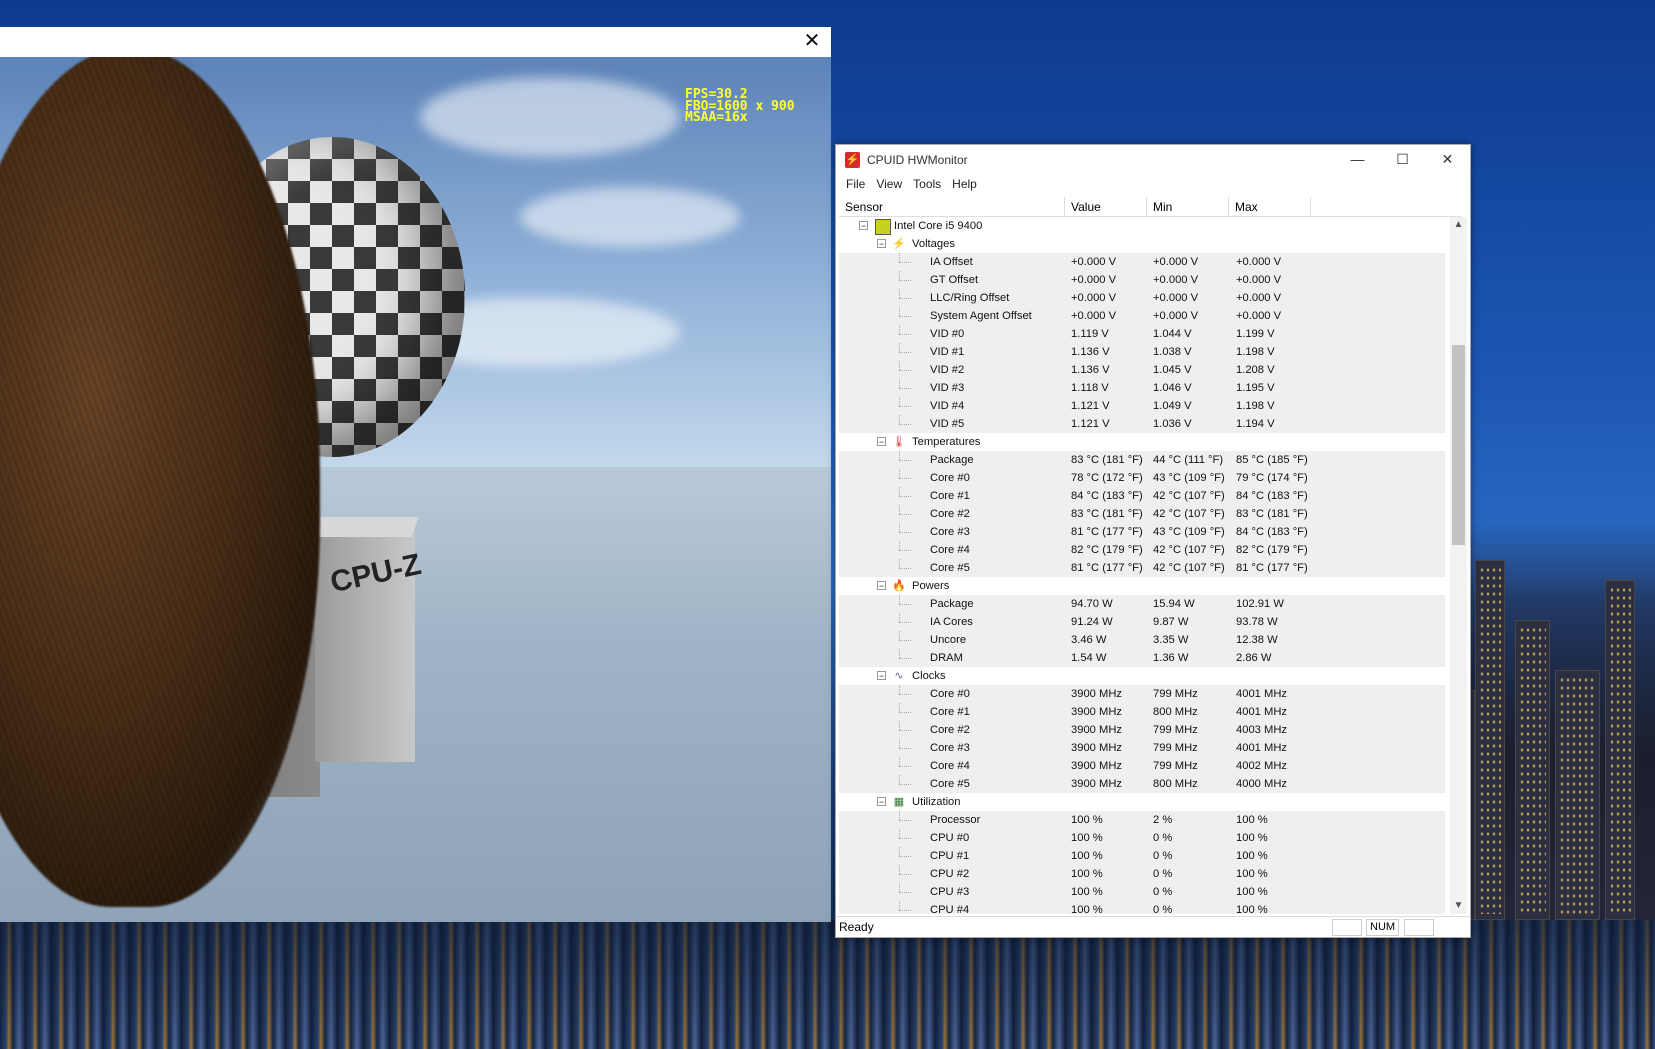  Describe the element at coordinates (1142, 658) in the screenshot. I see `sensor-row: DRAM 1.54 W 1.36 W 2.86 W` at that location.